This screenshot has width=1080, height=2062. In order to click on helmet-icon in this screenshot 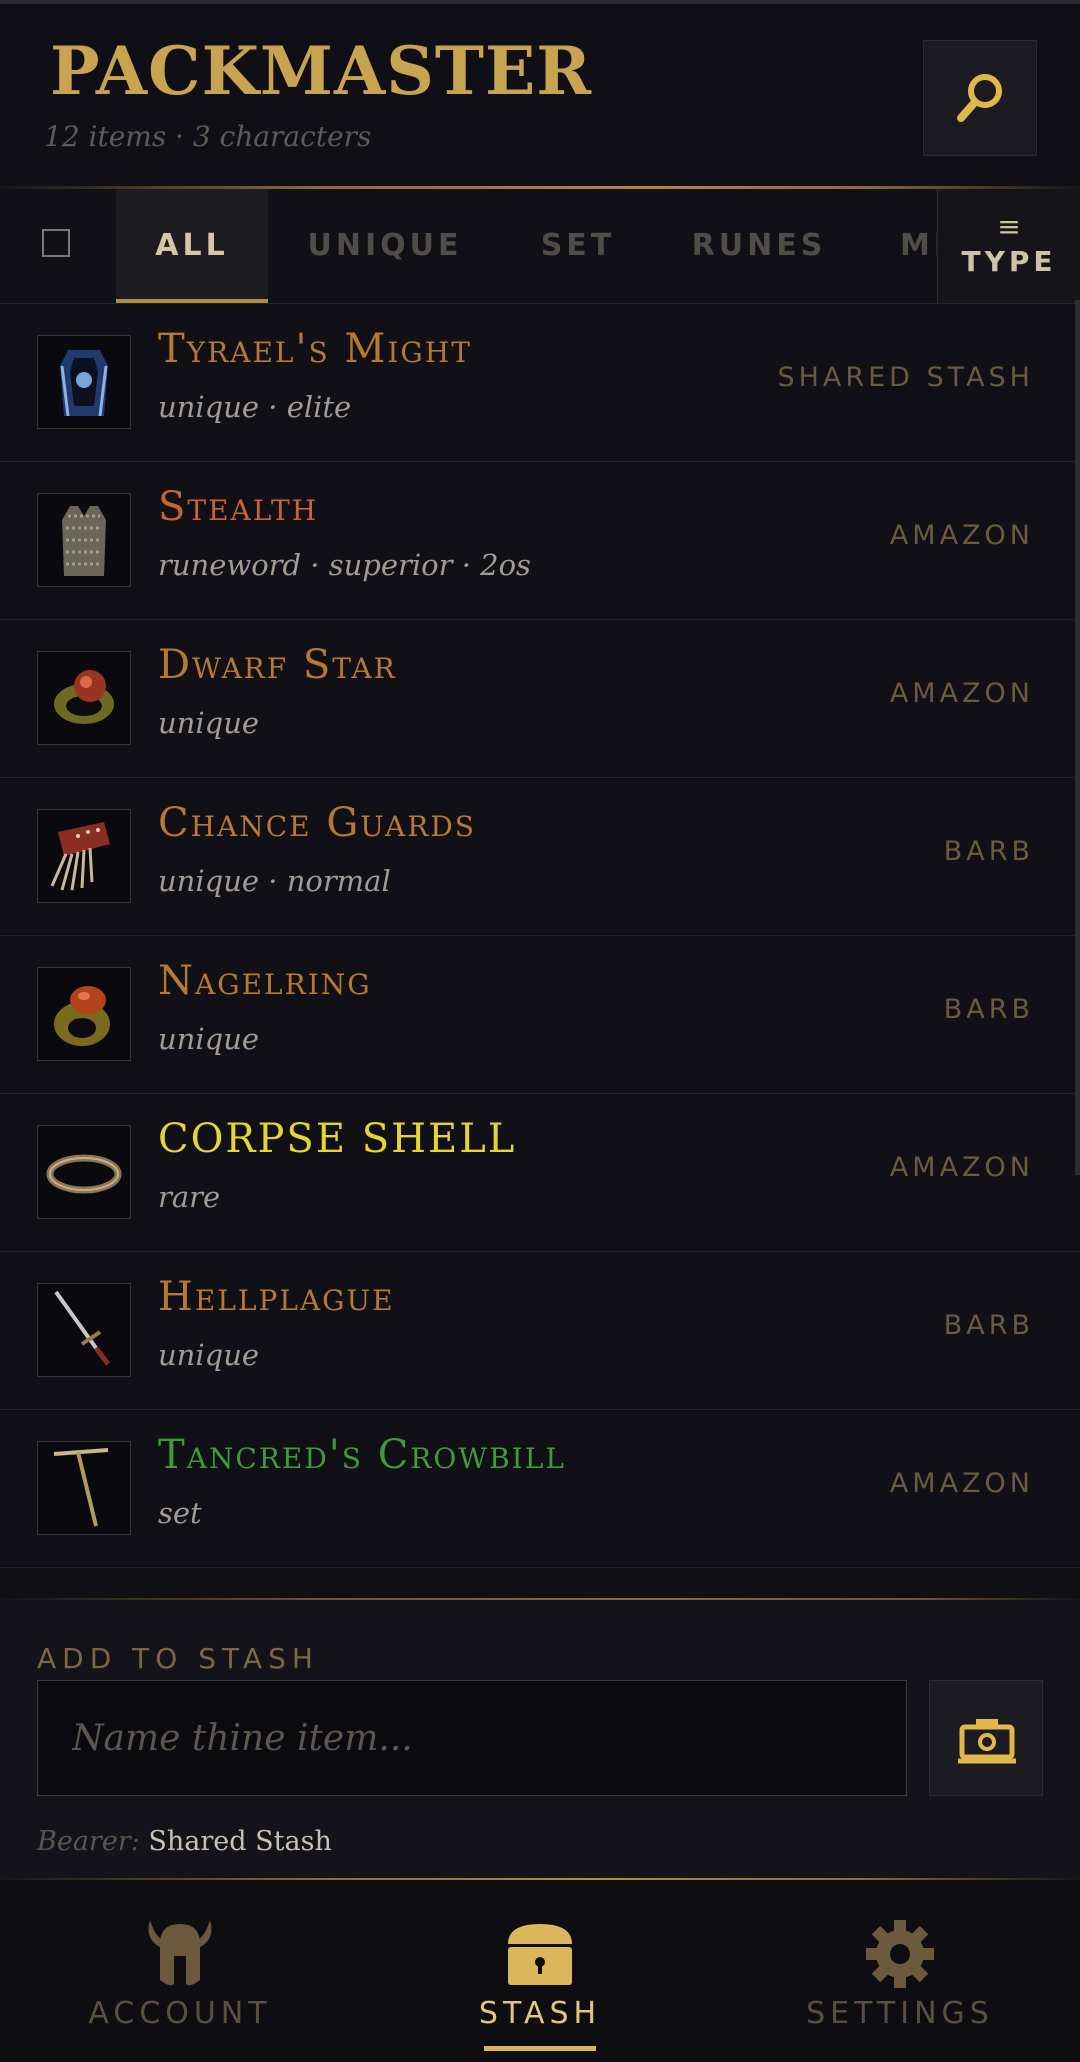, I will do `click(180, 1953)`.